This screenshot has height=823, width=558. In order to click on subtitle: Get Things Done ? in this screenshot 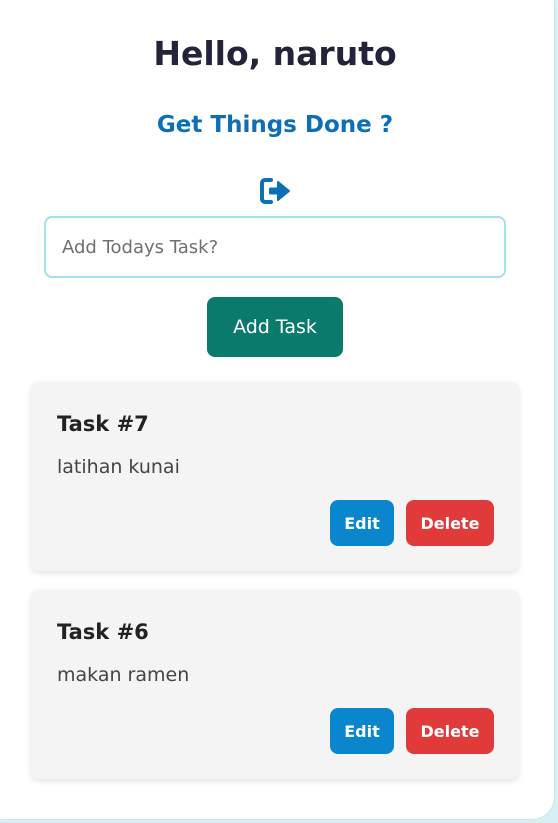, I will do `click(275, 125)`.